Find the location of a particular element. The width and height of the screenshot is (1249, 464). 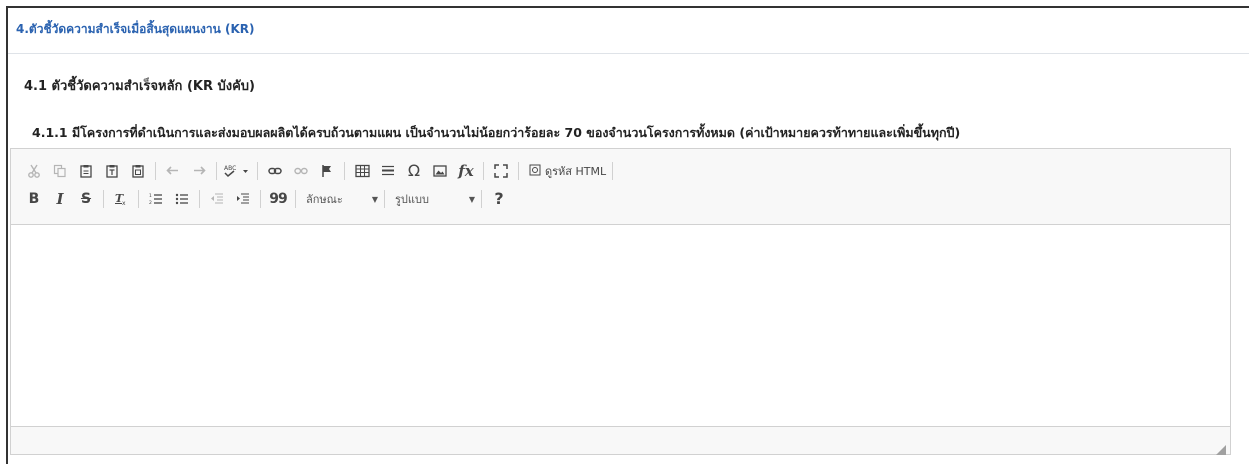

table-icon is located at coordinates (362, 171).